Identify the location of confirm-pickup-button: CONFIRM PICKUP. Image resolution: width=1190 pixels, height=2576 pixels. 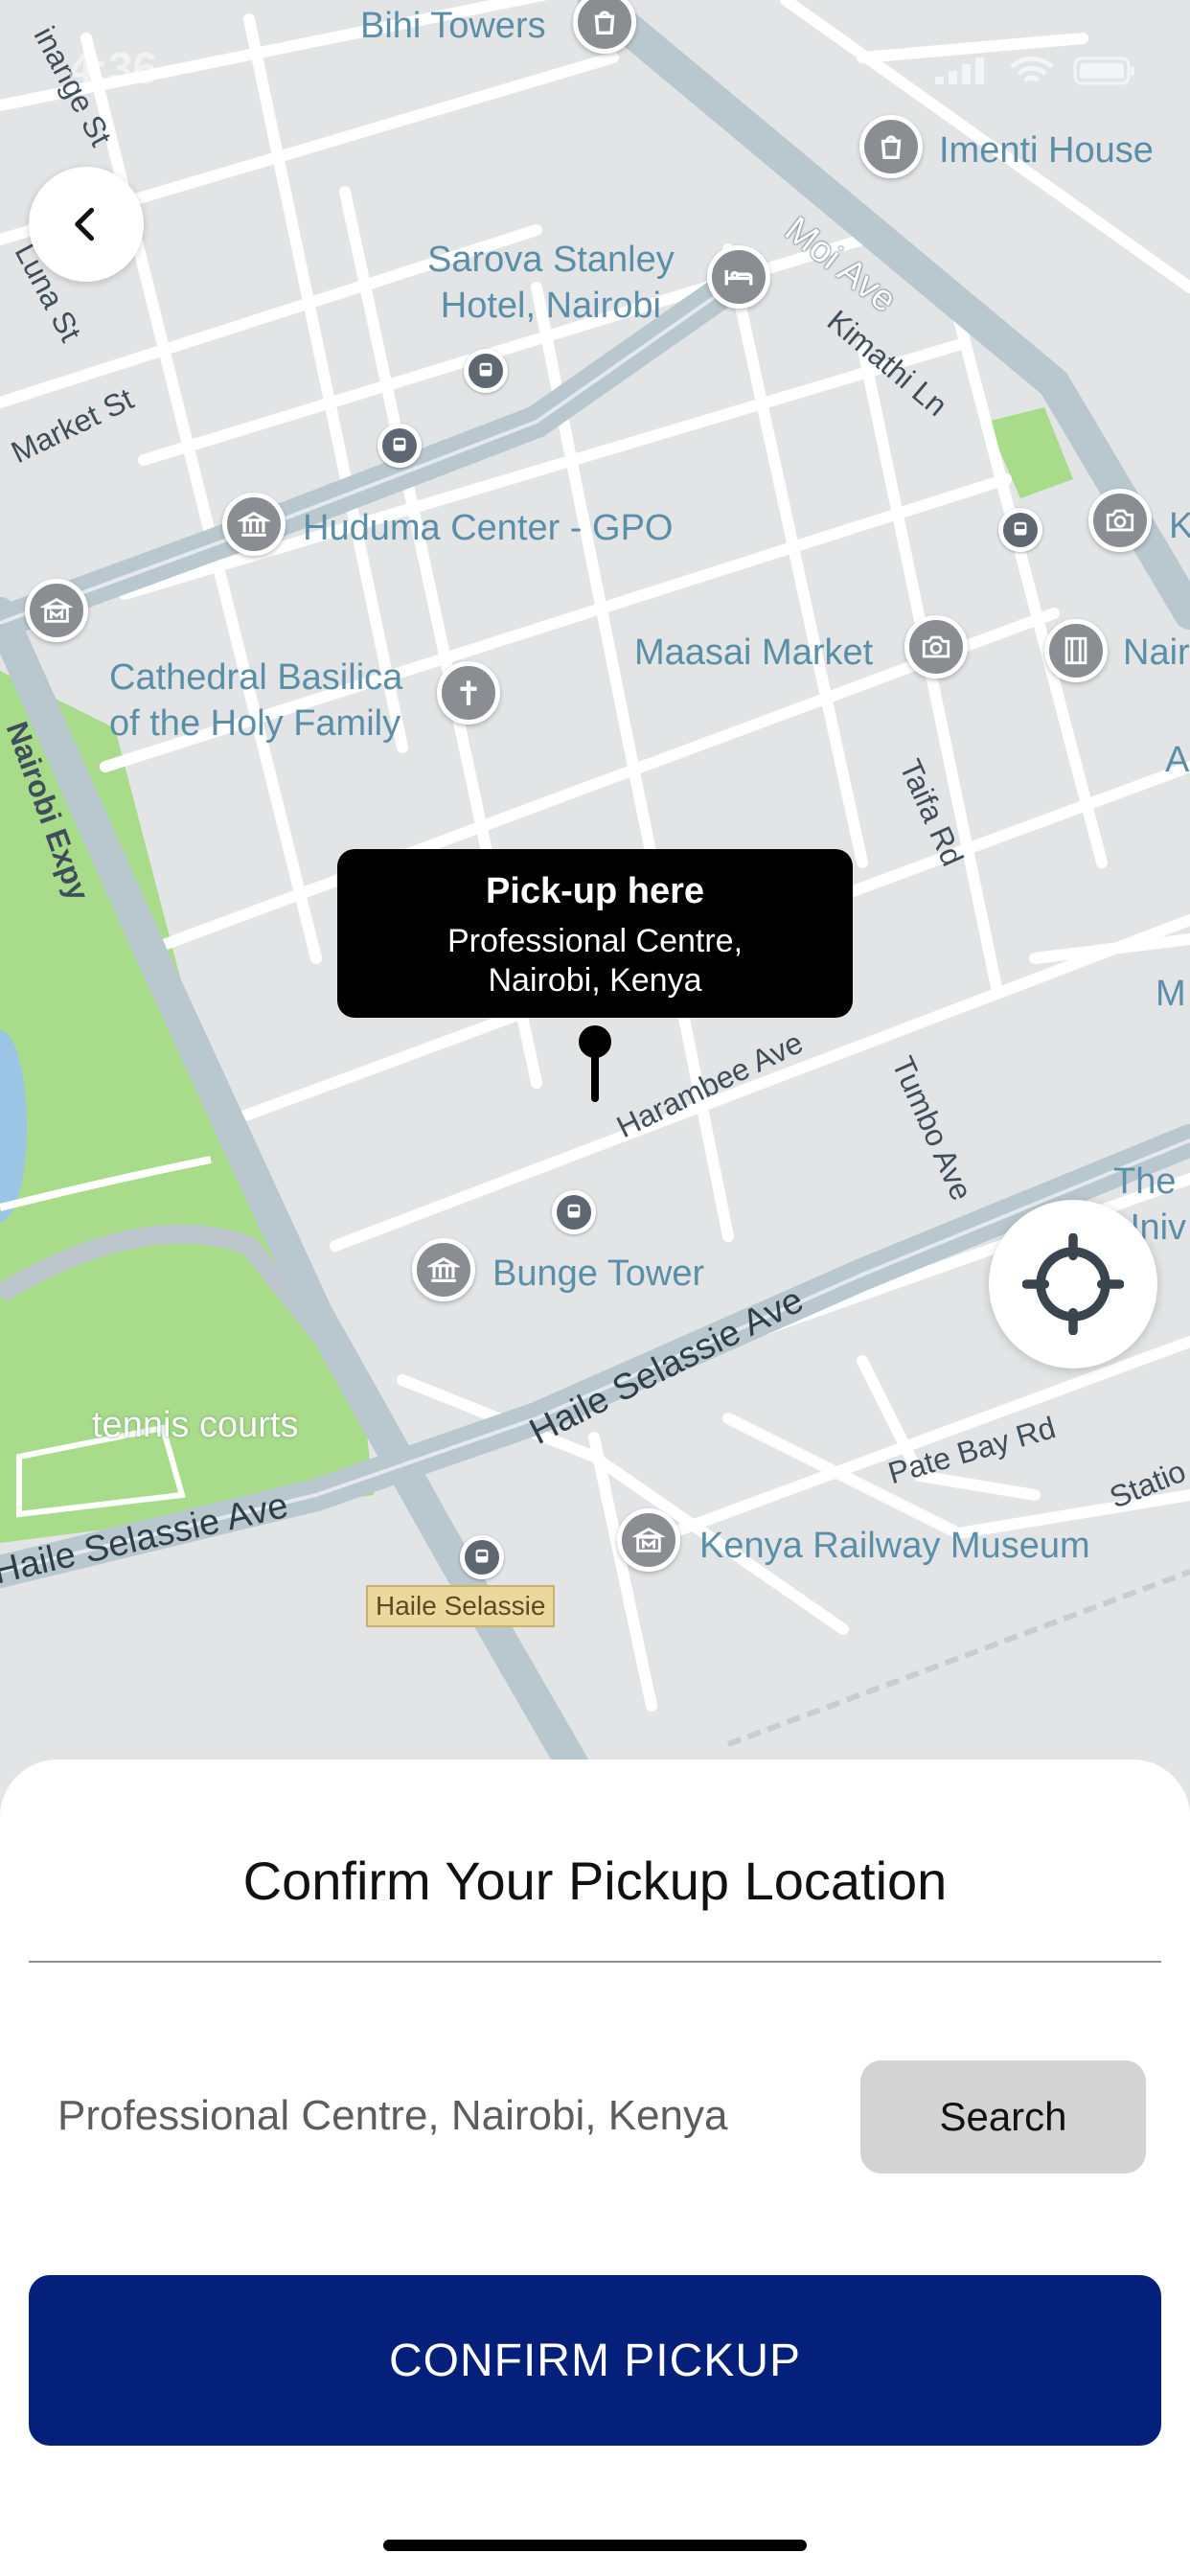
(595, 2360).